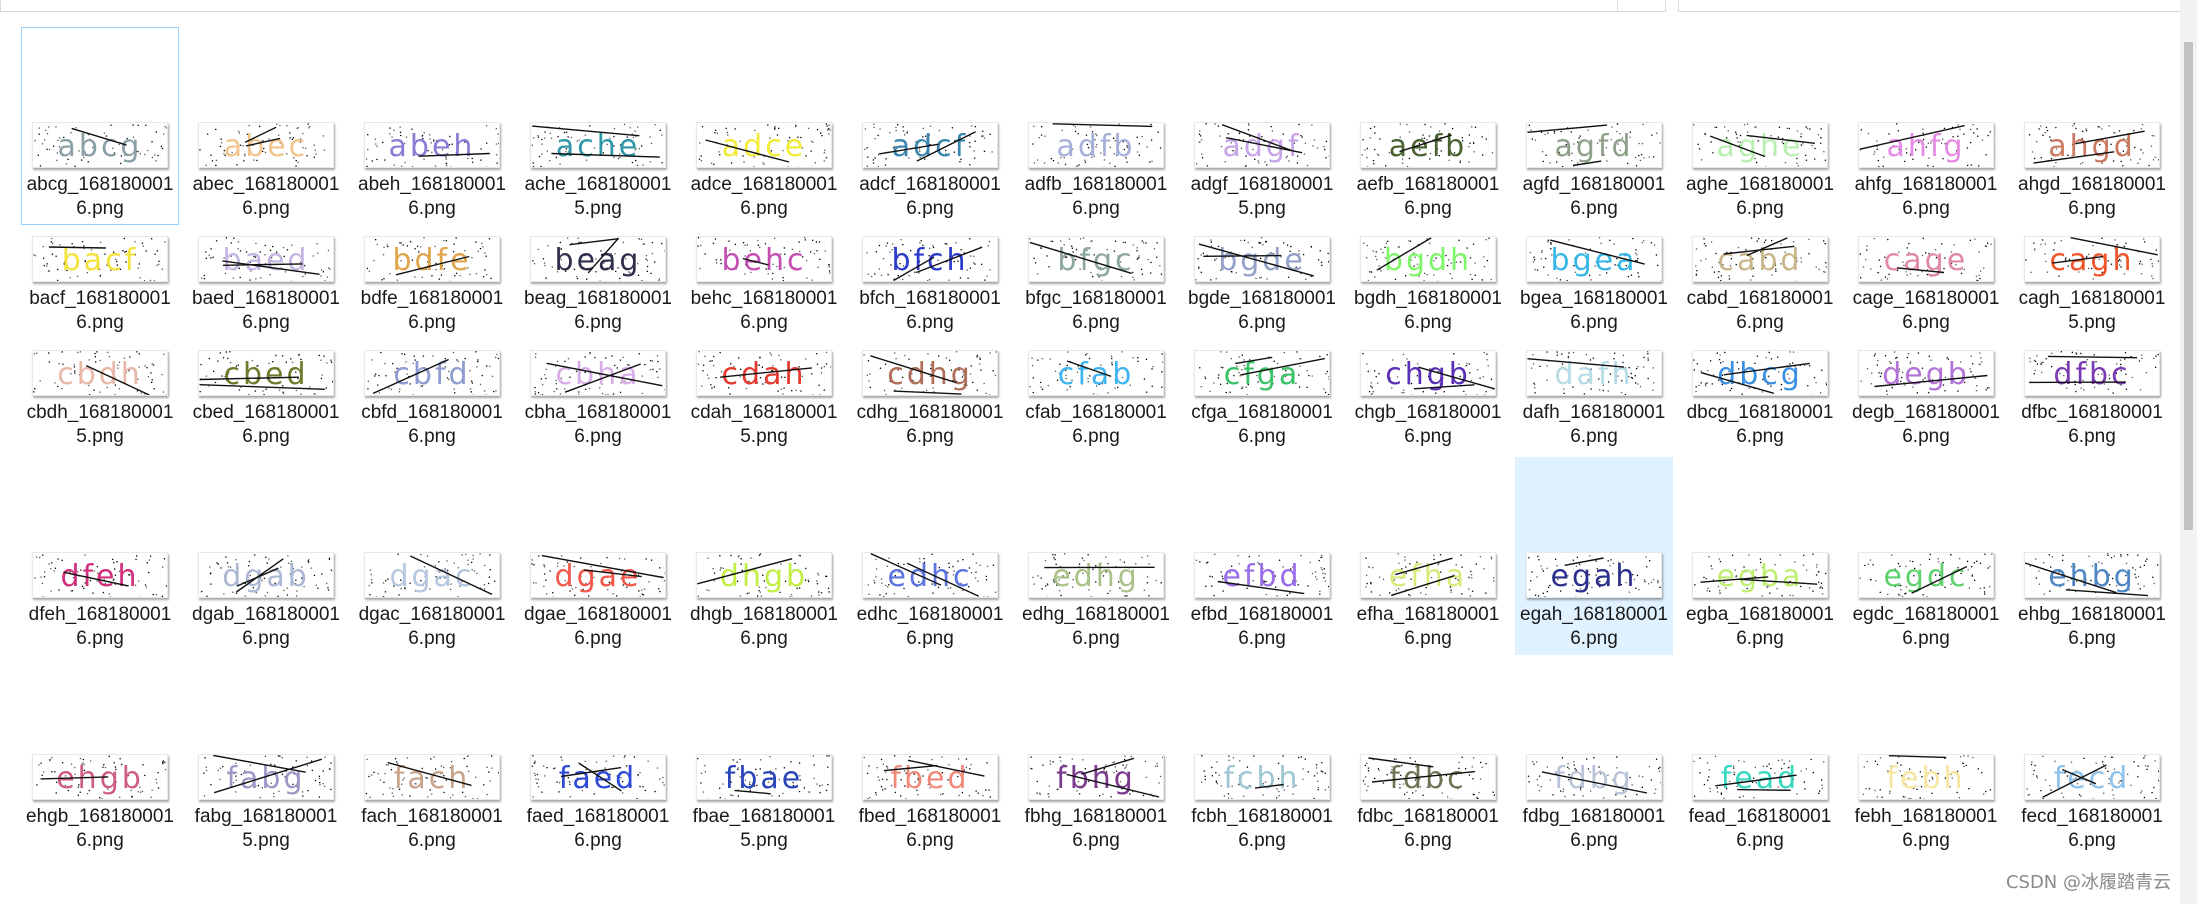 The width and height of the screenshot is (2197, 904). What do you see at coordinates (2092, 758) in the screenshot?
I see `file-item: fecd fecd_1681800016.png` at bounding box center [2092, 758].